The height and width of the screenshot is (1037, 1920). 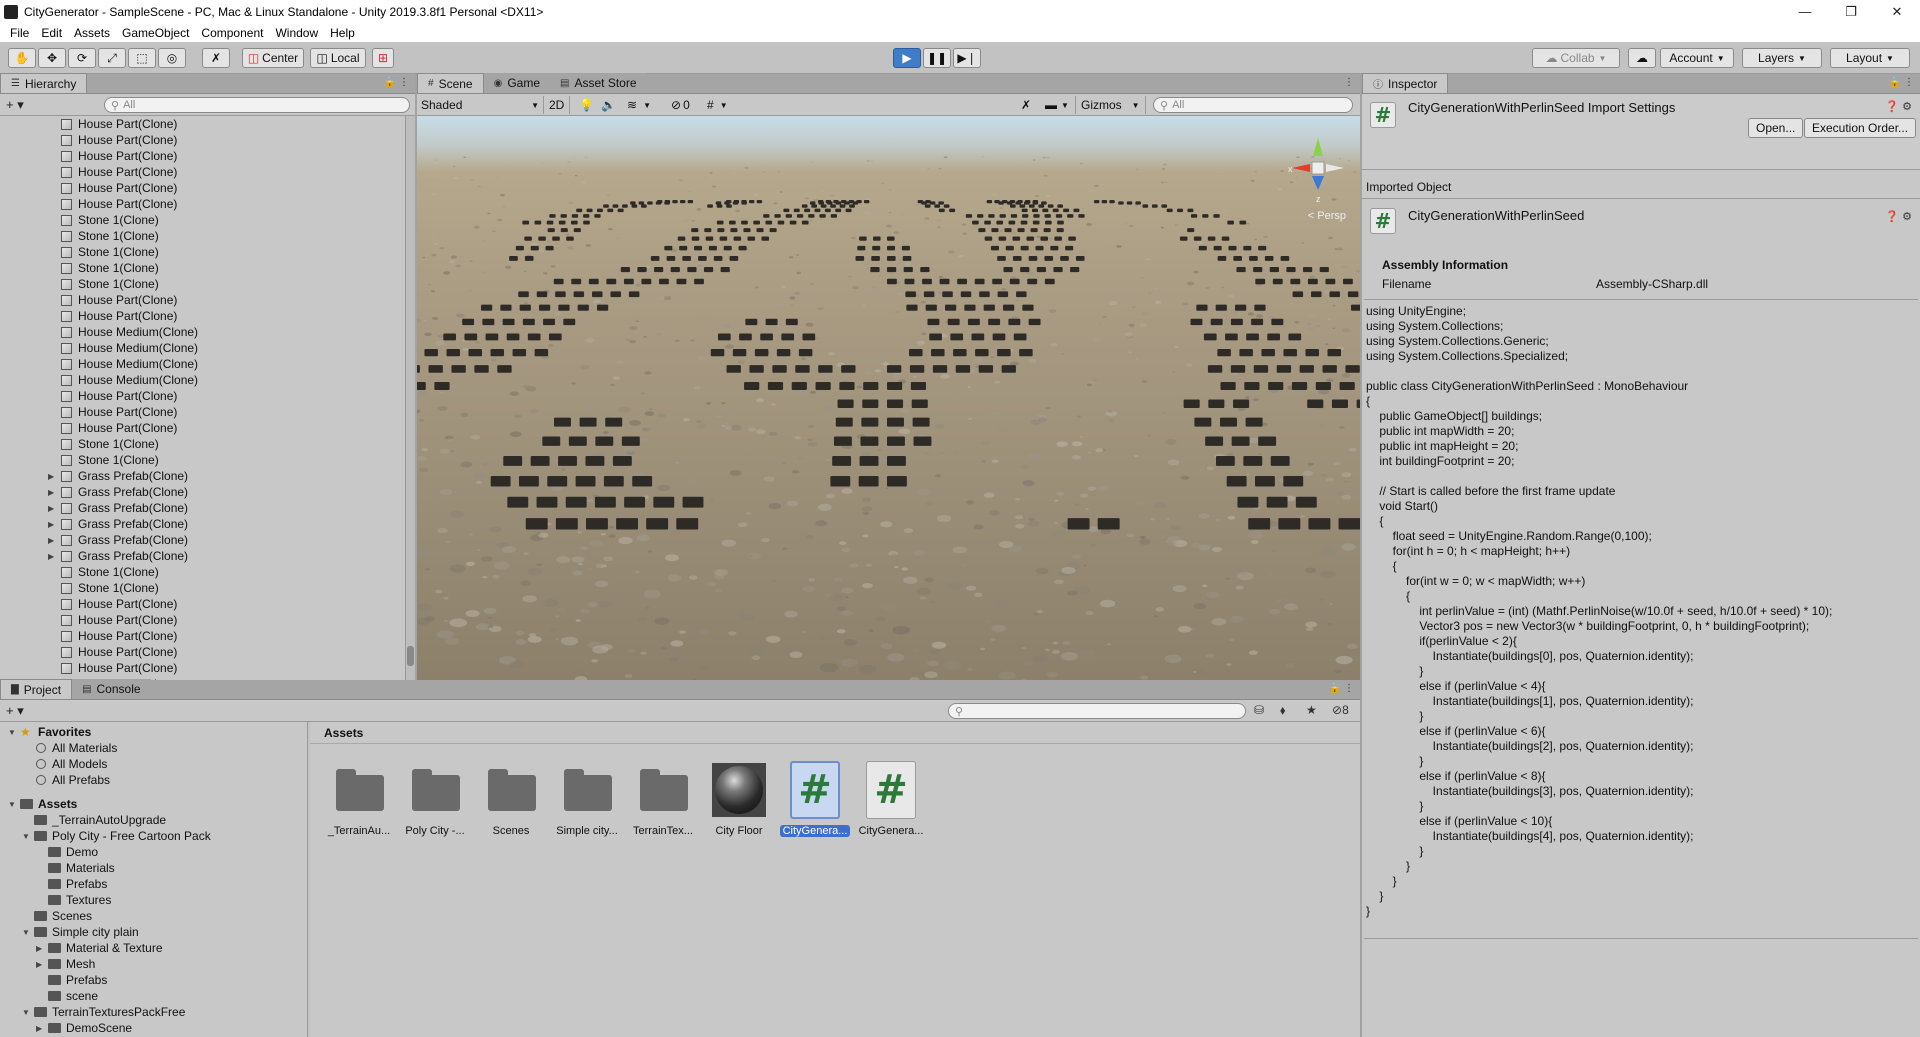 I want to click on menu-assets: Assets, so click(x=92, y=33).